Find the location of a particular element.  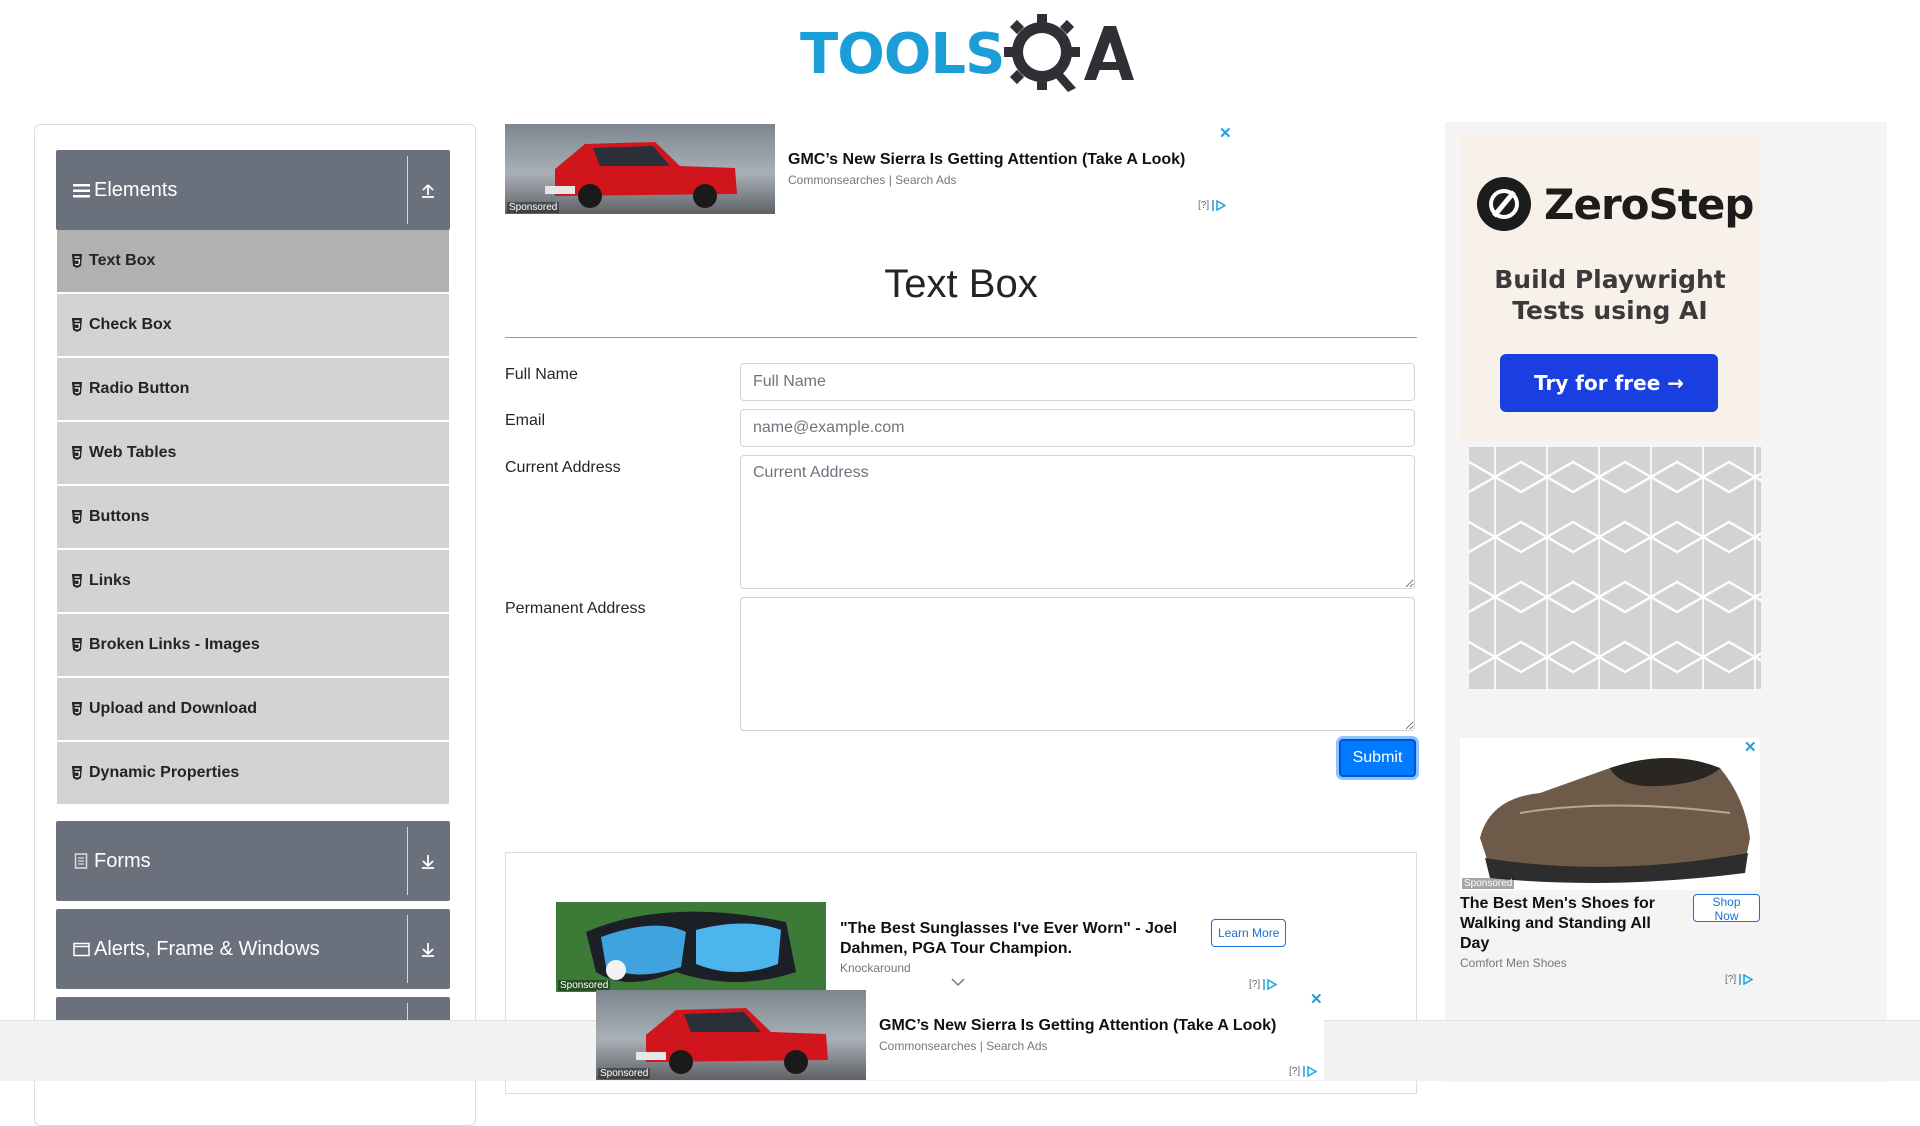

hamburger-icon is located at coordinates (81, 190).